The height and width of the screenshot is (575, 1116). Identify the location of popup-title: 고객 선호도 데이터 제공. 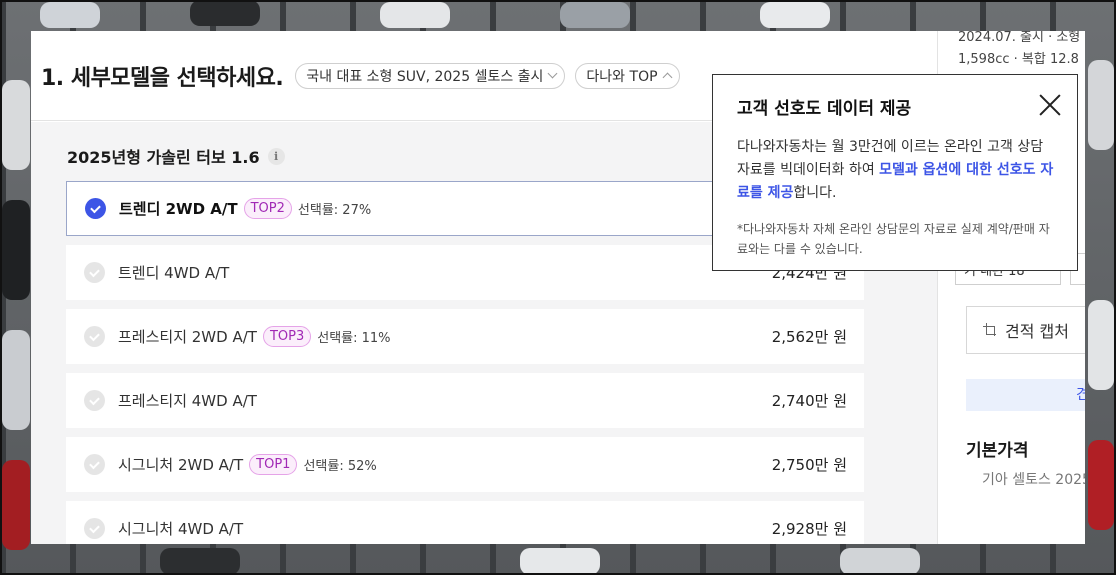
(824, 109).